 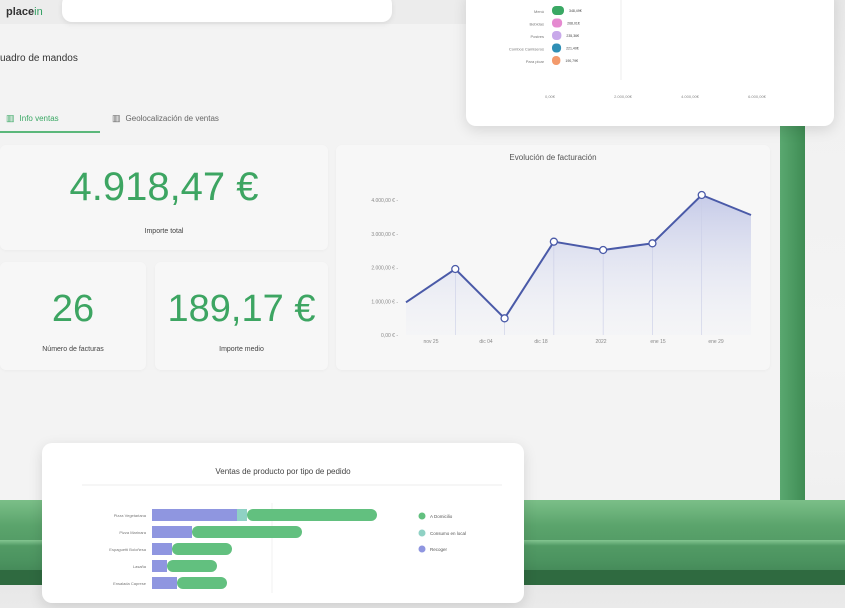 What do you see at coordinates (535, 61) in the screenshot?
I see `category-label: Para picar` at bounding box center [535, 61].